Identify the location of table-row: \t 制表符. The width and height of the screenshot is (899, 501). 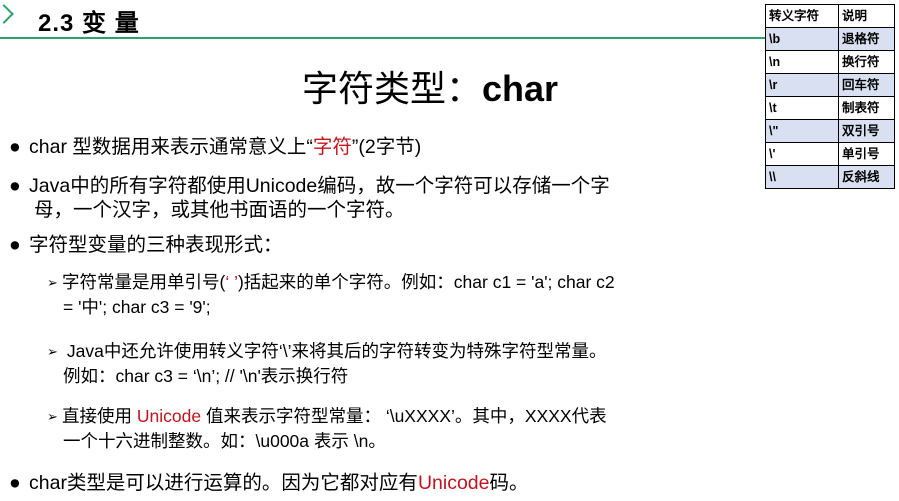
(830, 108).